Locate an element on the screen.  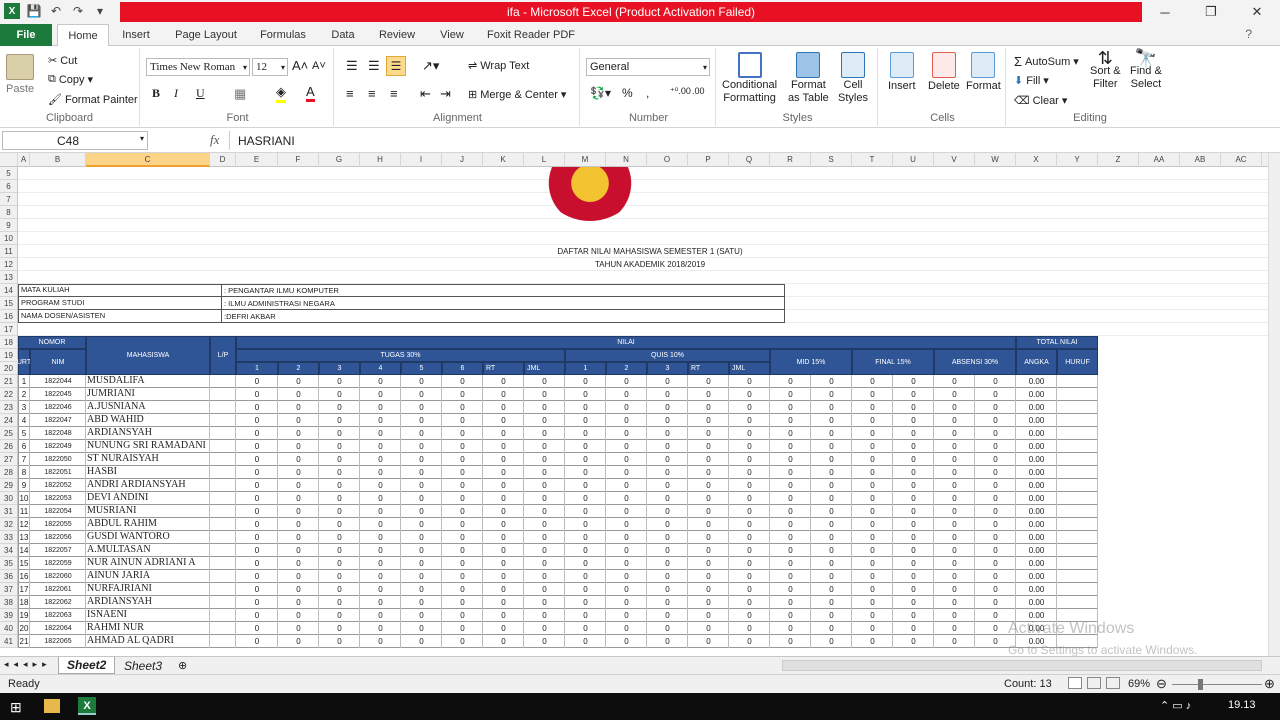
row-header-36: 36 is located at coordinates (9, 576).